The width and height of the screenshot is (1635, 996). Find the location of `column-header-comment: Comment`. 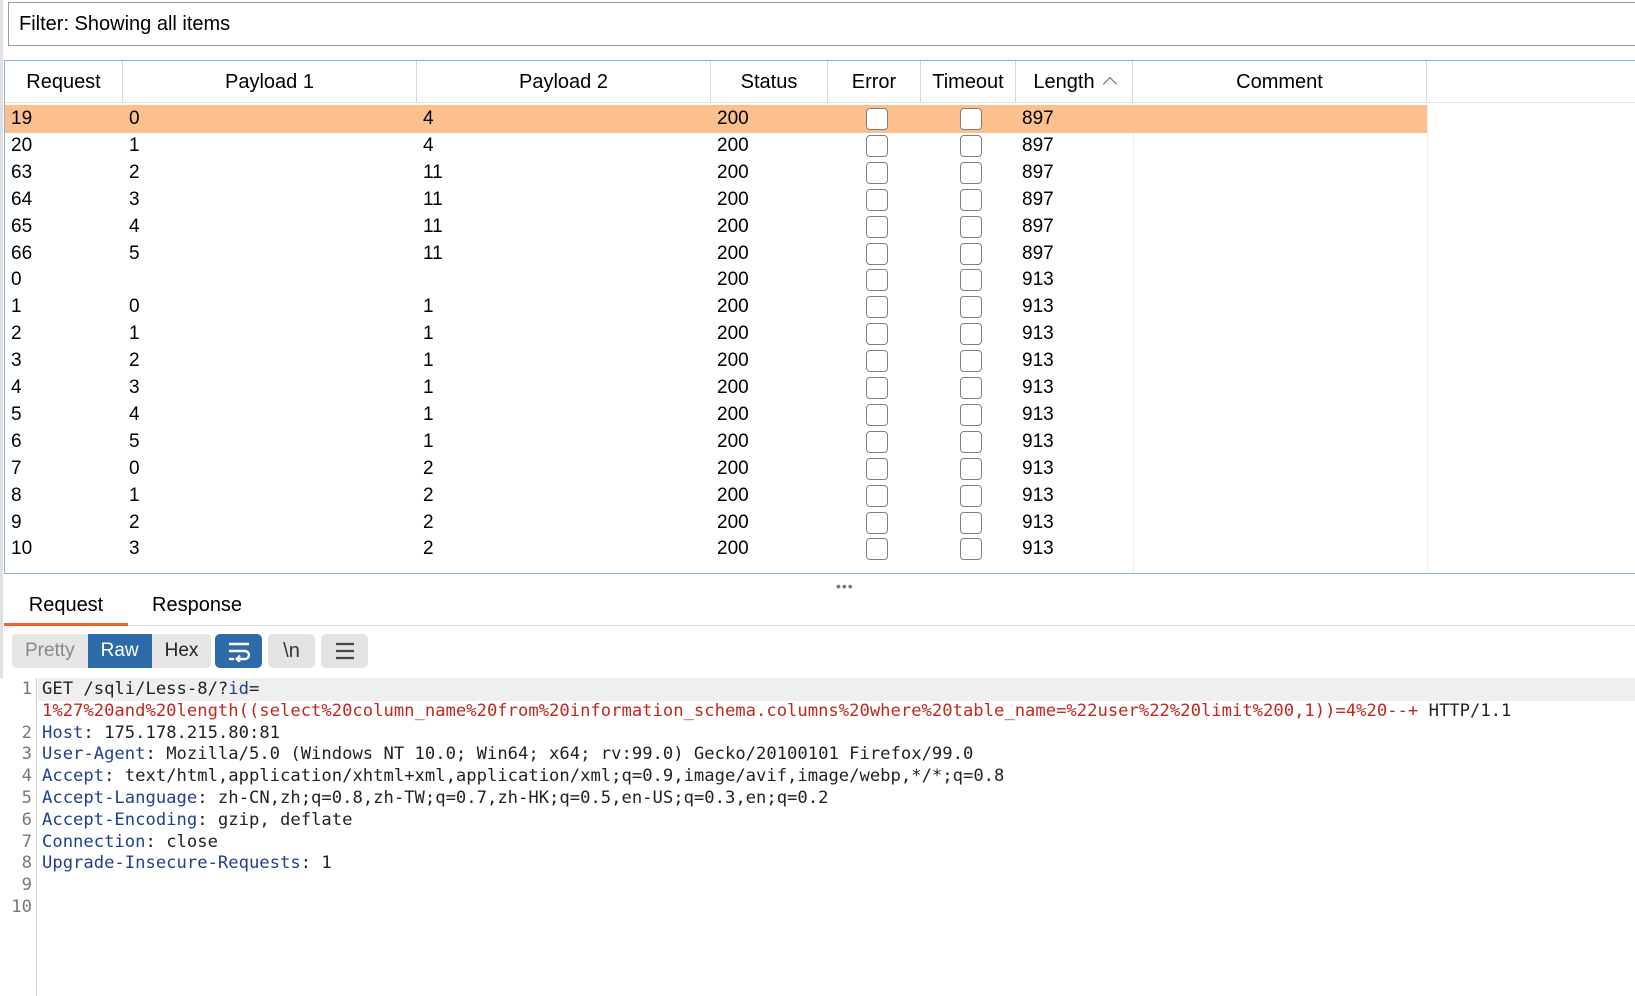

column-header-comment: Comment is located at coordinates (1280, 82).